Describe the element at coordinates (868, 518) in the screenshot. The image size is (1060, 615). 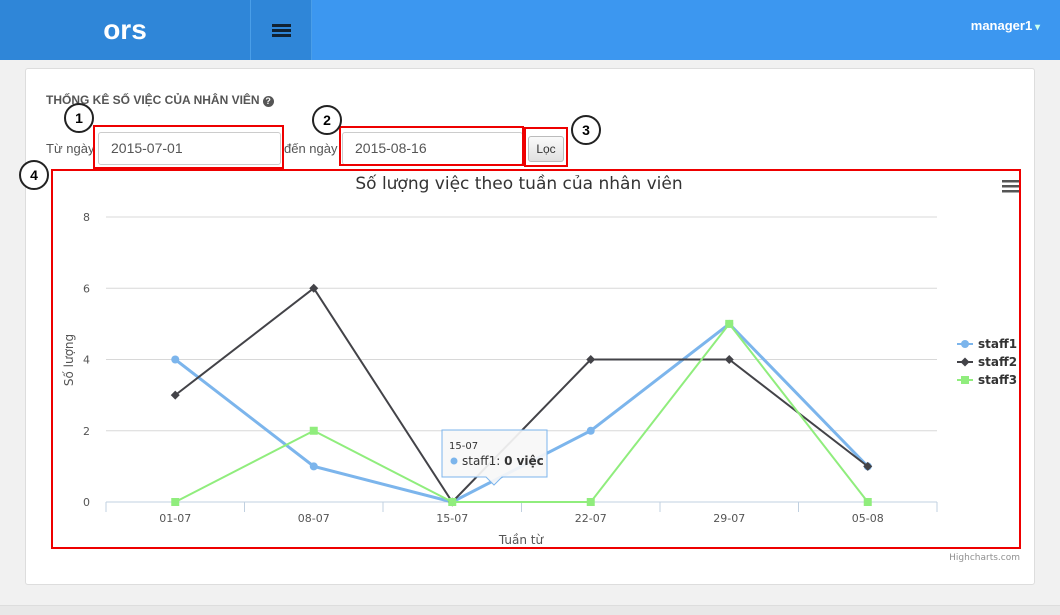
I see `x-tick-label: 05-08` at that location.